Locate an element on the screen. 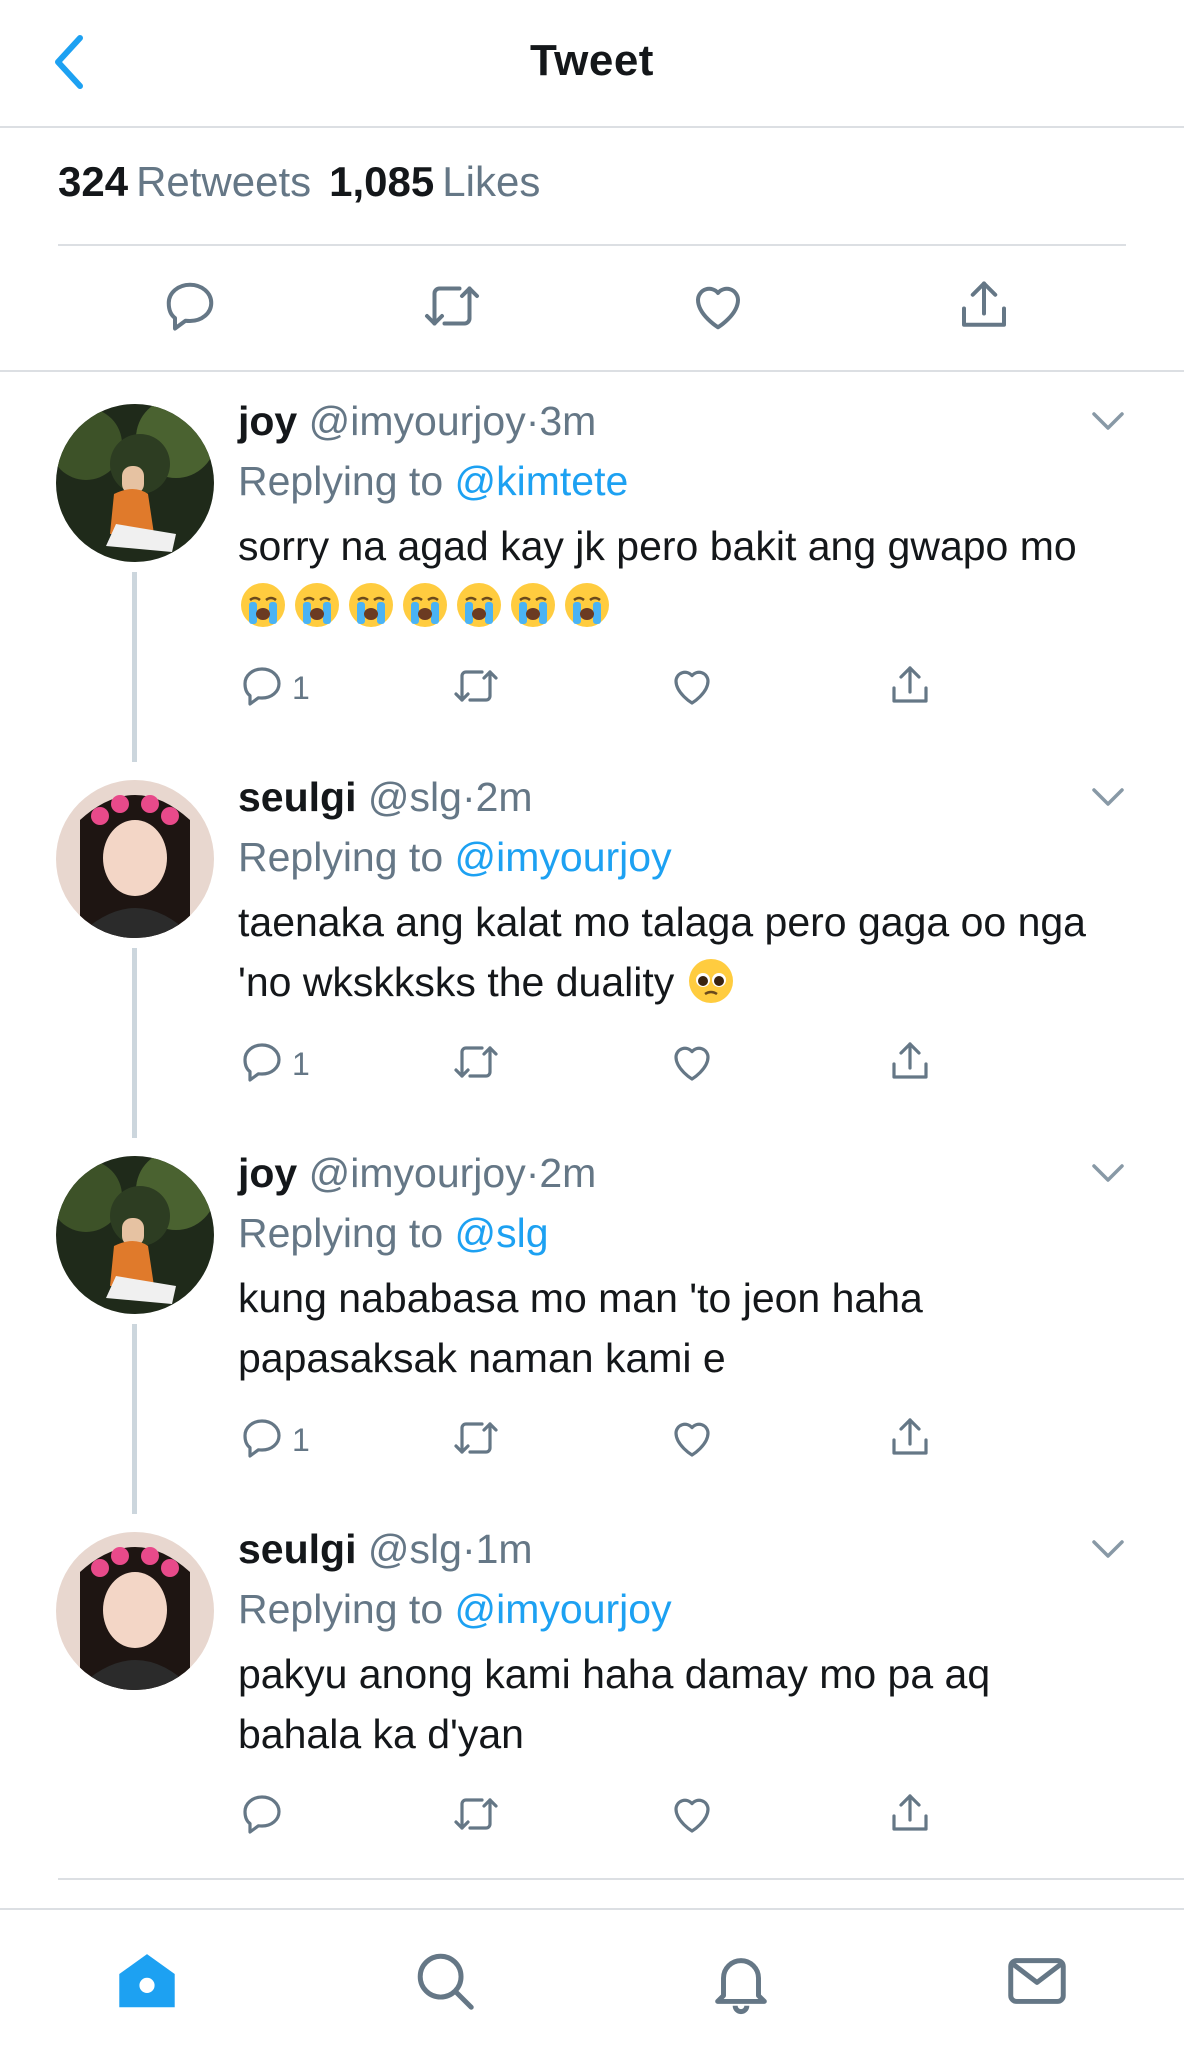 This screenshot has height=2050, width=1184. timestamp: 1m is located at coordinates (504, 1549).